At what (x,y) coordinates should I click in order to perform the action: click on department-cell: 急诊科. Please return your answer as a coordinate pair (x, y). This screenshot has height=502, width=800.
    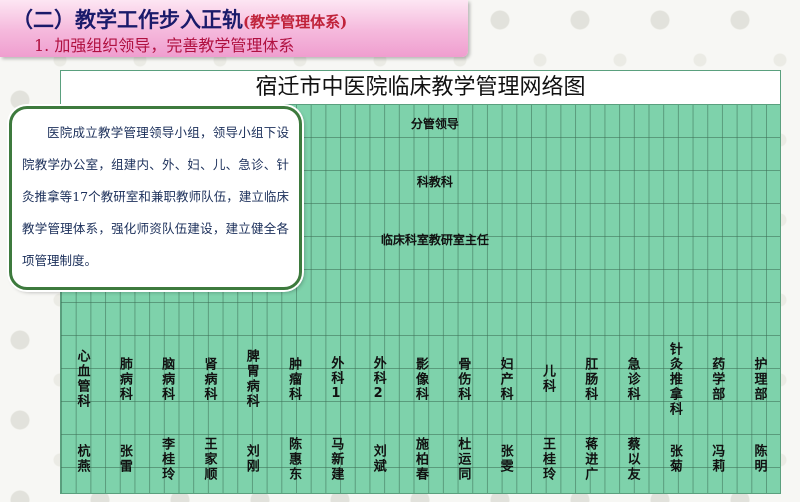
    Looking at the image, I should click on (632, 379).